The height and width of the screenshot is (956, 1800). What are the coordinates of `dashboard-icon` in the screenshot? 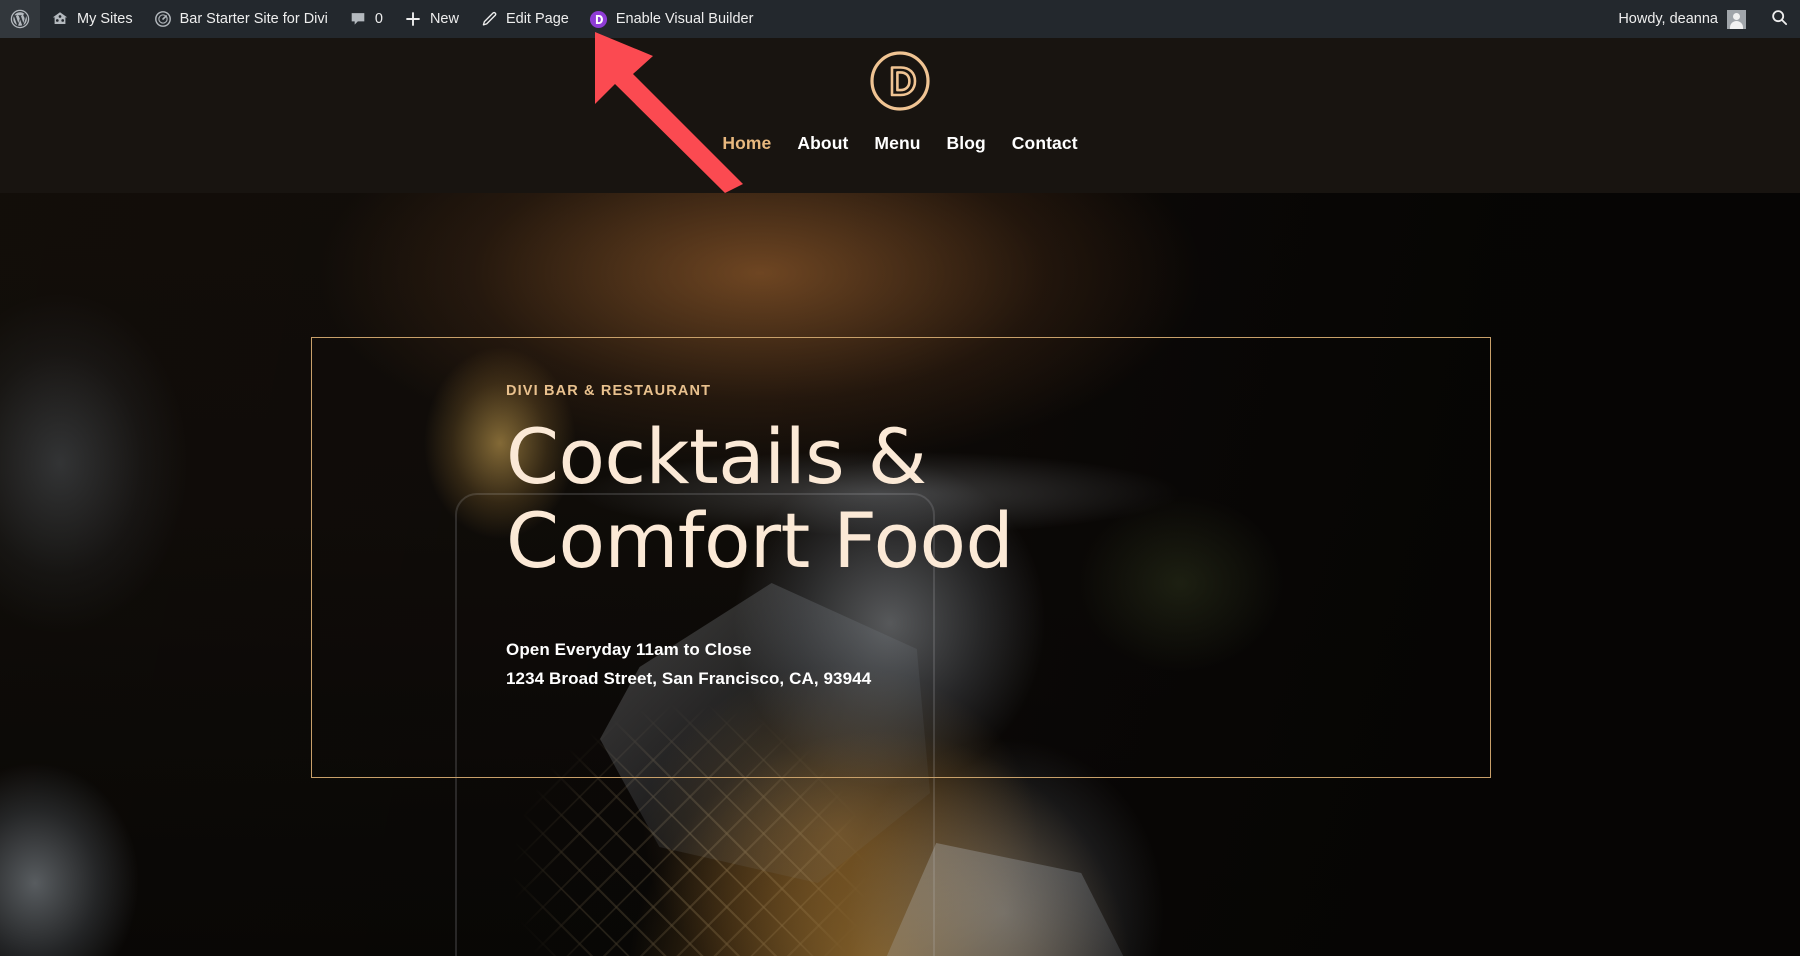 It's located at (163, 19).